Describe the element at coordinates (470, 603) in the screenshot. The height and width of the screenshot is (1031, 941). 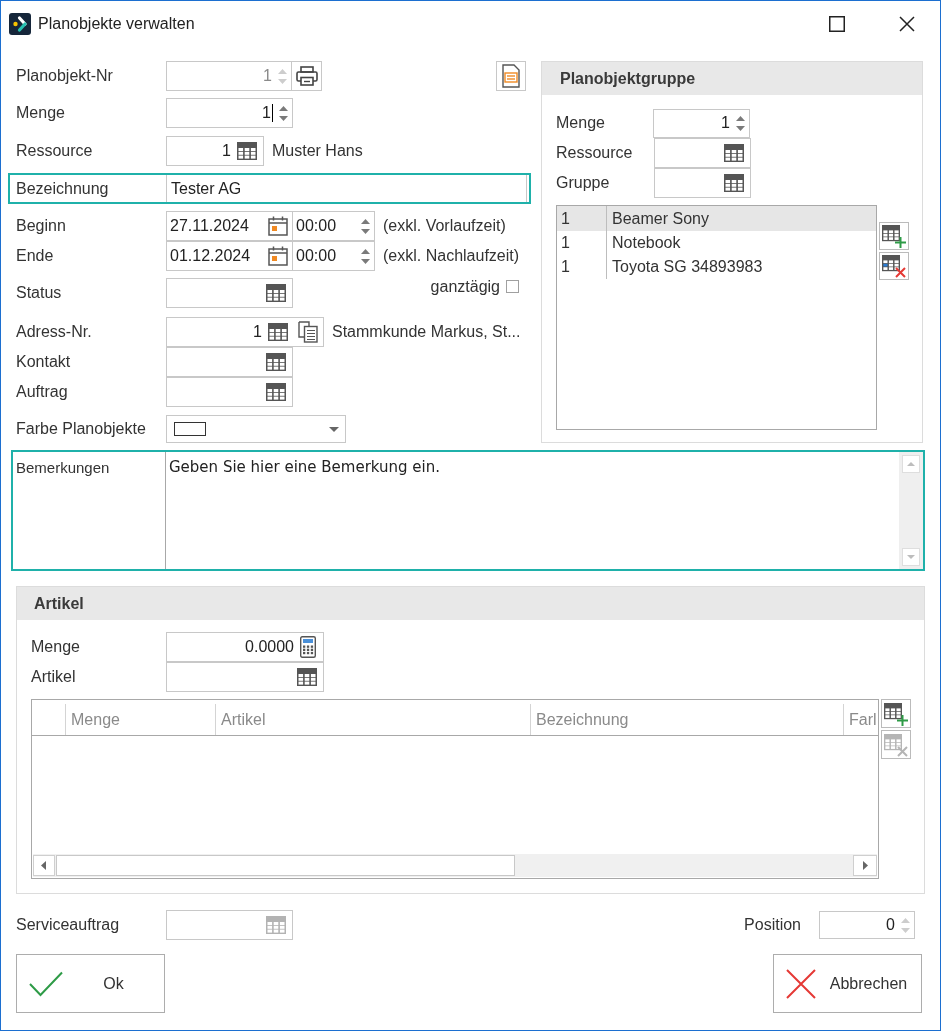
I see `group-header: Artikel` at that location.